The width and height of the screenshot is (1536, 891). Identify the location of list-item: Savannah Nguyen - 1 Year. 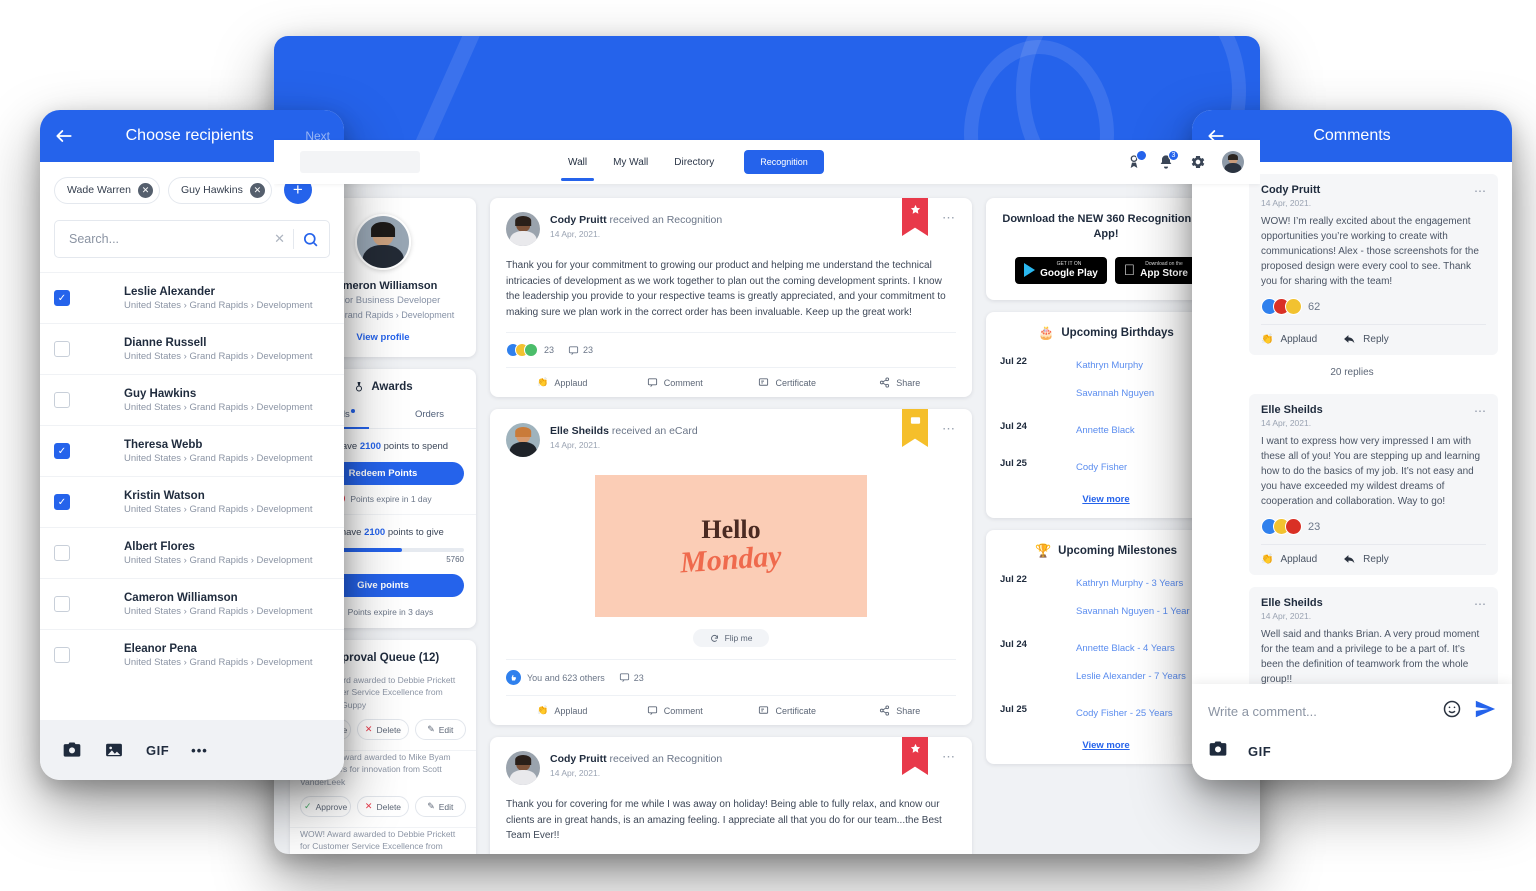
(1129, 611).